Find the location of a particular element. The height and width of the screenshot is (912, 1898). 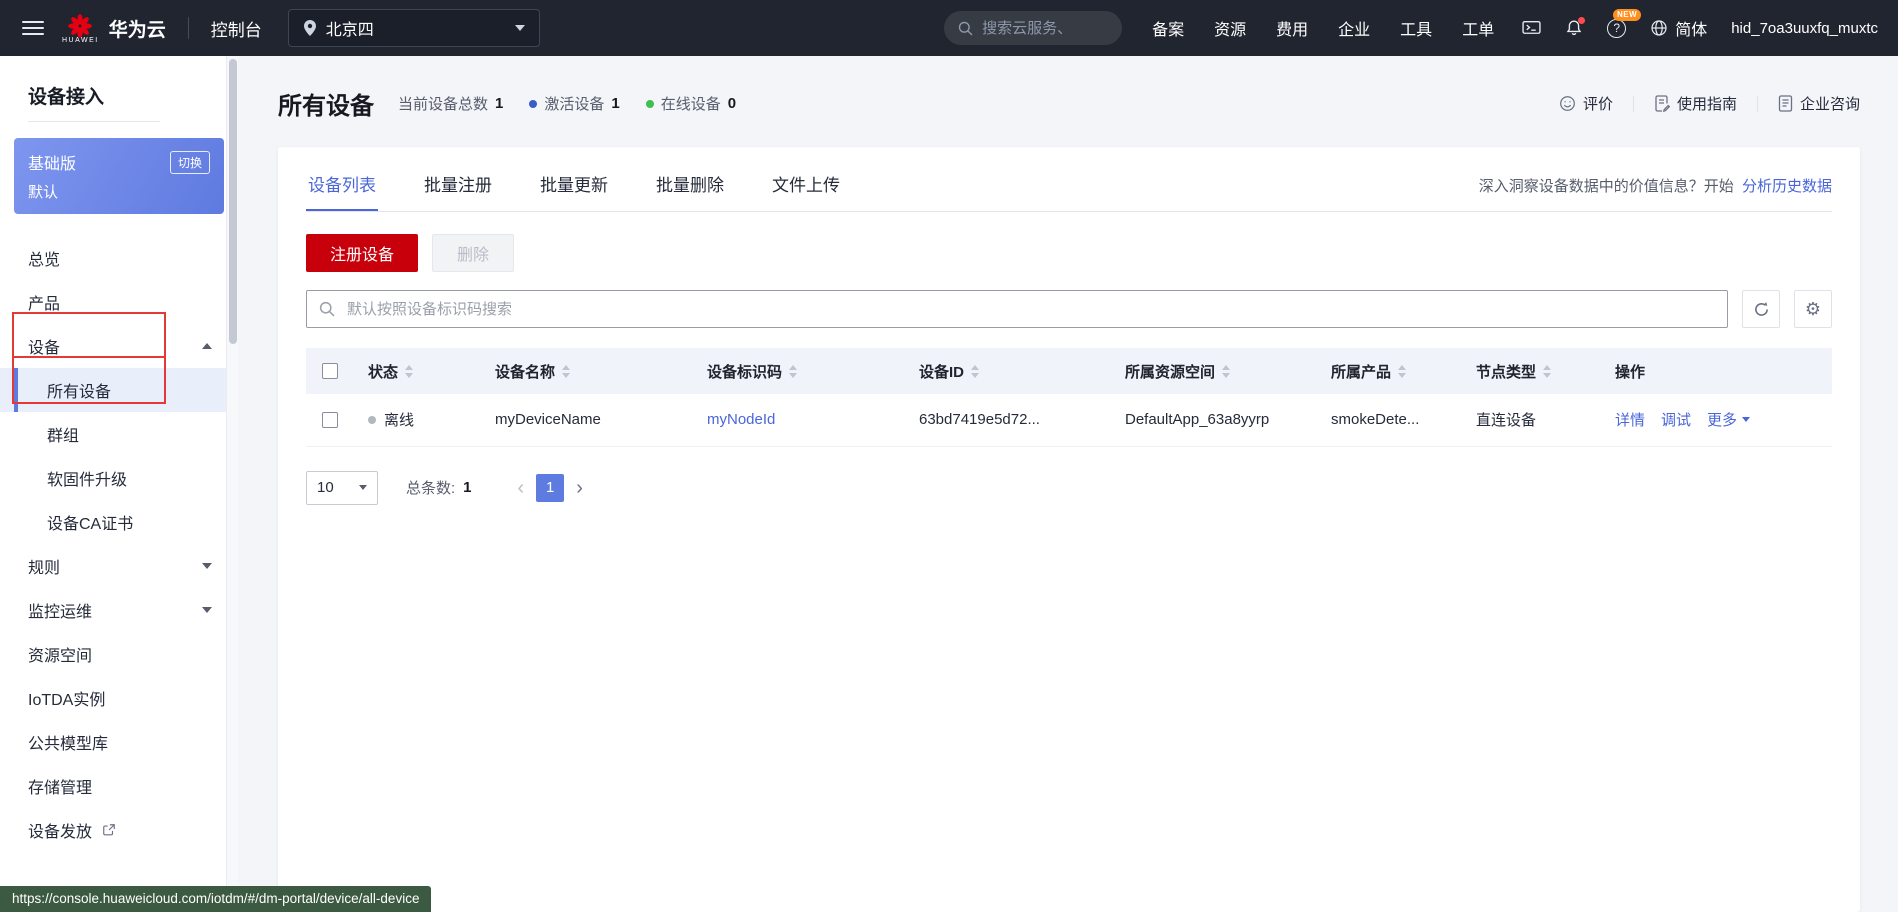

sidebar-item-storage: 存储管理 is located at coordinates (119, 786).